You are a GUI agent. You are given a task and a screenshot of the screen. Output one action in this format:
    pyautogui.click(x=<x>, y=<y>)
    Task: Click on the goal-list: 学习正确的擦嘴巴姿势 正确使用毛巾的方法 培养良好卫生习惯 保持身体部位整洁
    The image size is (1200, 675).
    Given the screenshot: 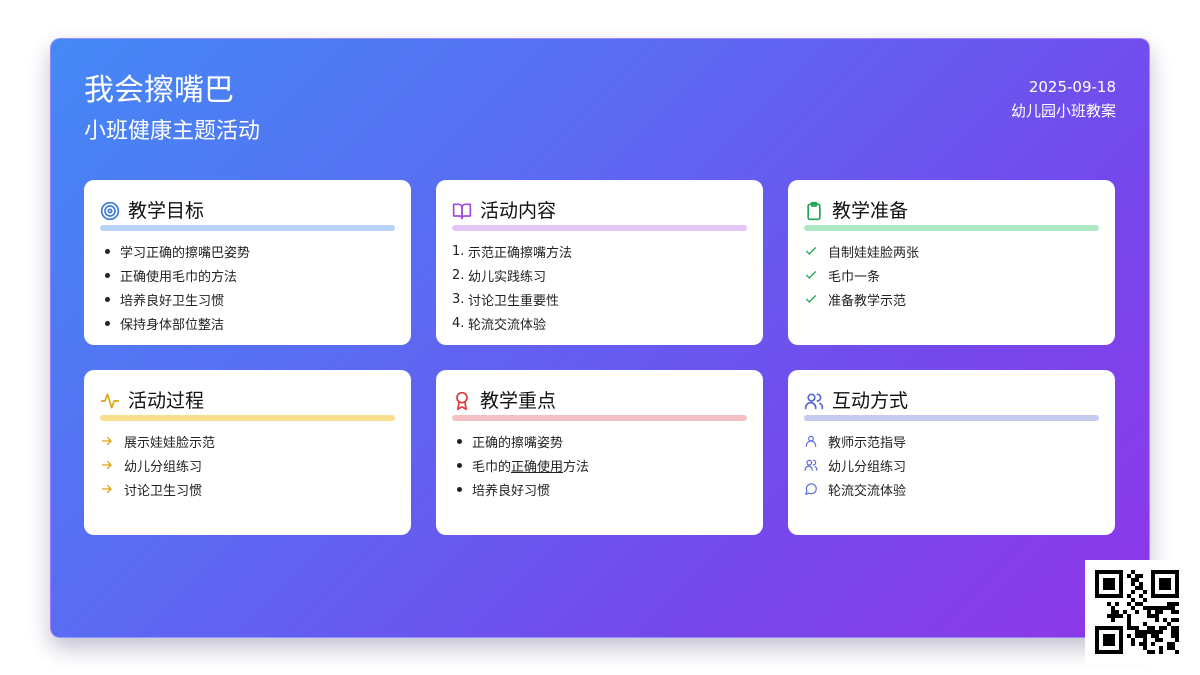 What is the action you would take?
    pyautogui.click(x=247, y=287)
    